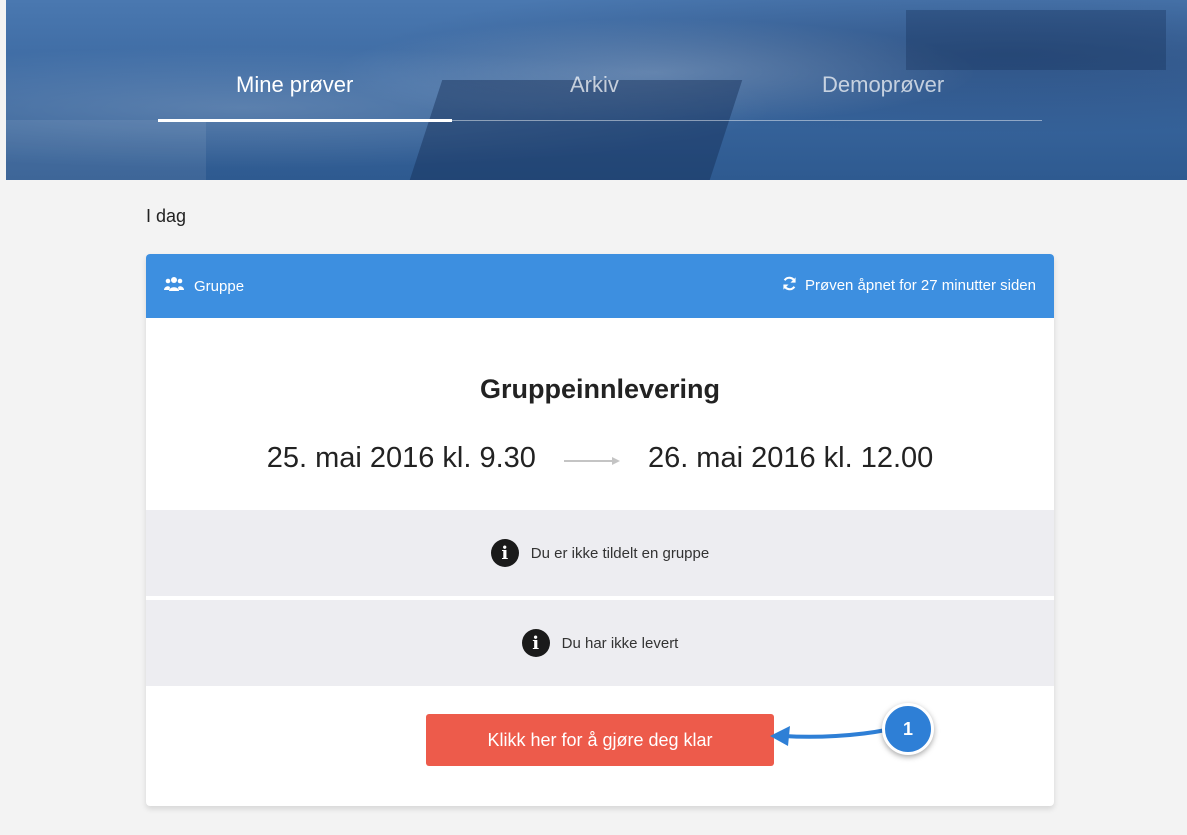 The width and height of the screenshot is (1187, 835). I want to click on info-row-delivery: i Du har ikke levert, so click(600, 643).